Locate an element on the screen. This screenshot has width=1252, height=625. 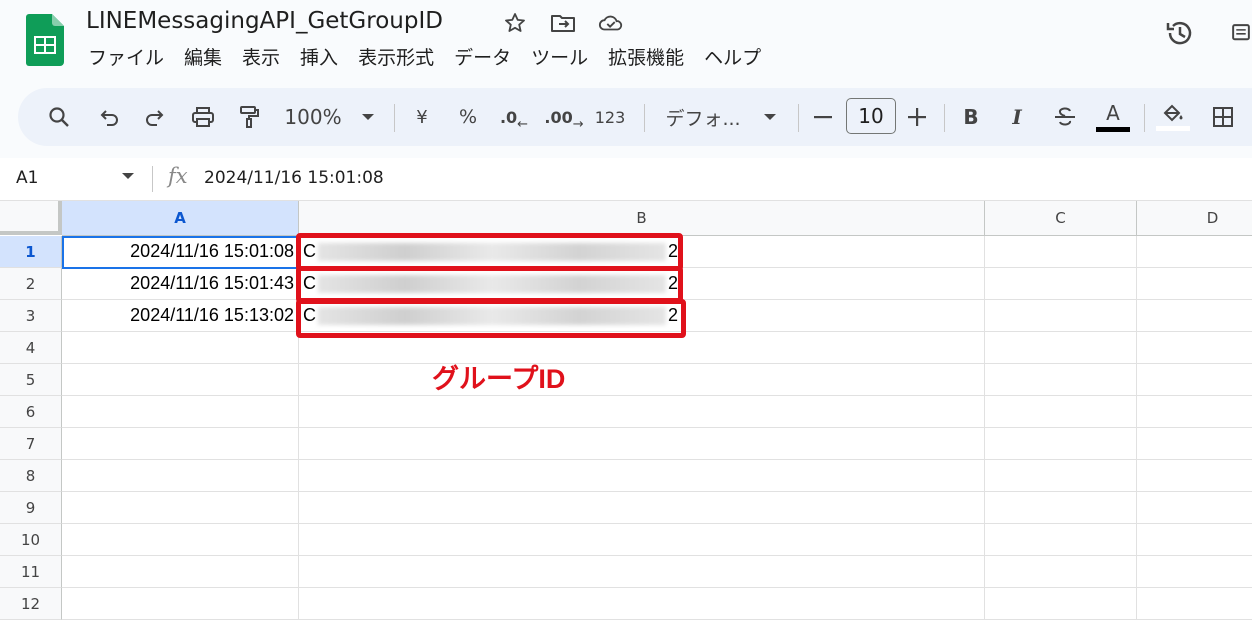
row-header: 8 is located at coordinates (31, 476).